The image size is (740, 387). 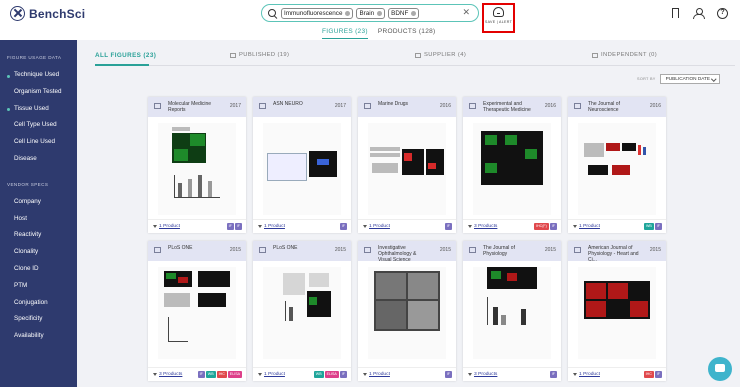 What do you see at coordinates (689, 79) in the screenshot?
I see `sort-select: PUBLICATION DATE` at bounding box center [689, 79].